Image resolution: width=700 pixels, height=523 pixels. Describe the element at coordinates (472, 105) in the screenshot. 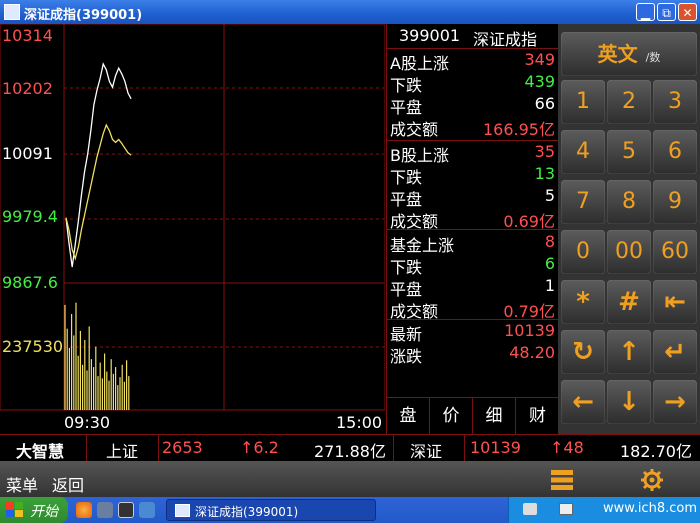

I see `stat-row: 平盘 66` at that location.